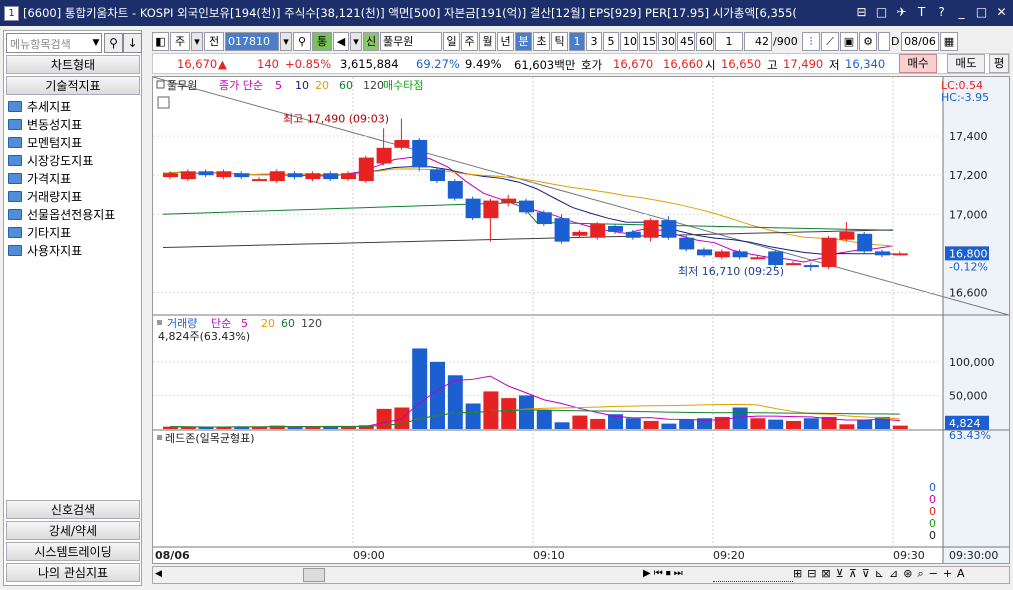 This screenshot has width=1013, height=590. What do you see at coordinates (999, 63) in the screenshot?
I see `eval-button: 평` at bounding box center [999, 63].